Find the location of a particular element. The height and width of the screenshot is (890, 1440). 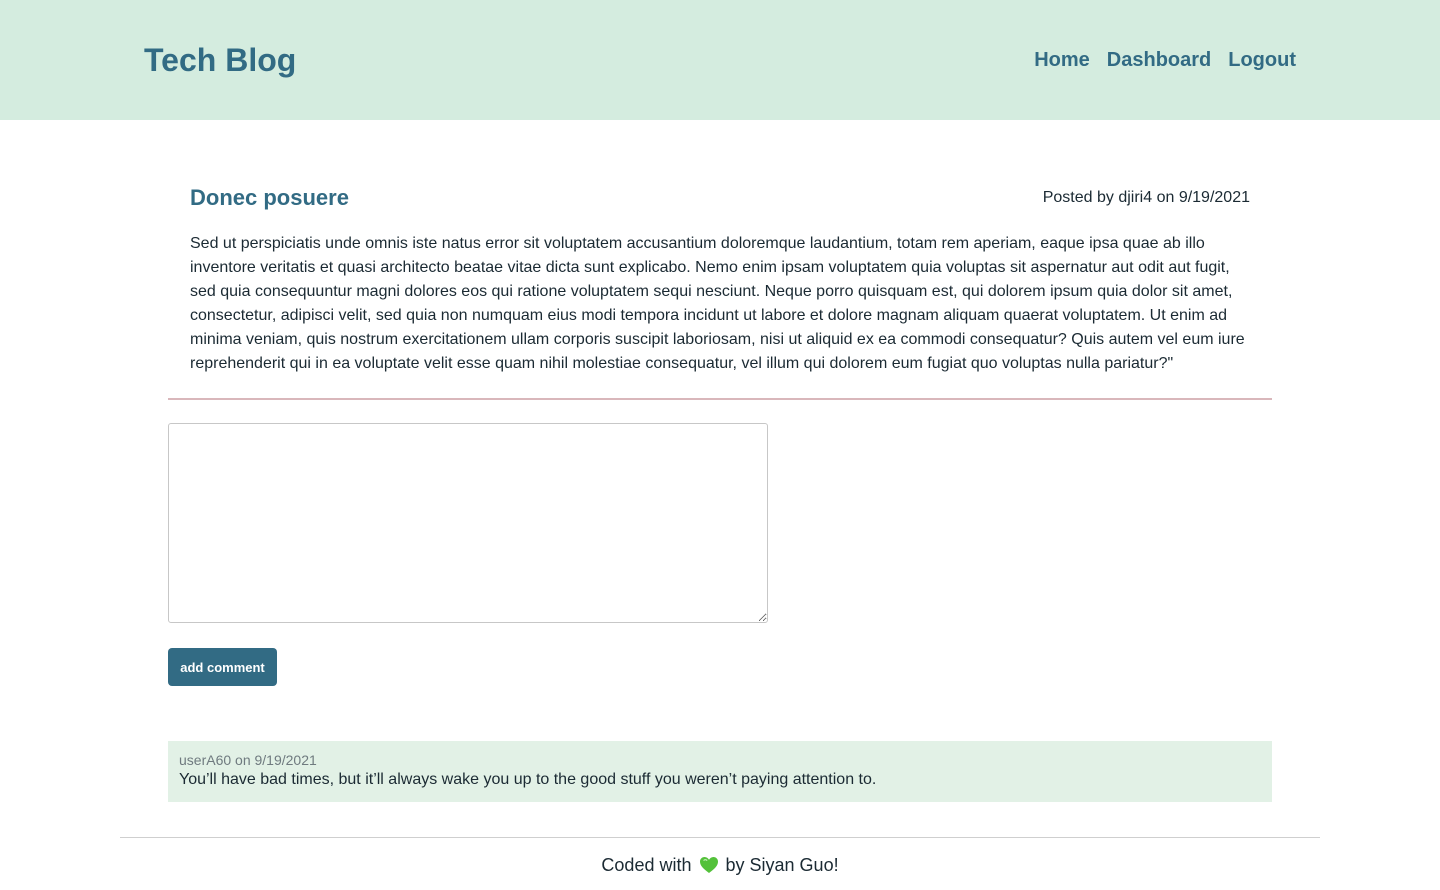

nav-logout-link: Logout is located at coordinates (1262, 60).